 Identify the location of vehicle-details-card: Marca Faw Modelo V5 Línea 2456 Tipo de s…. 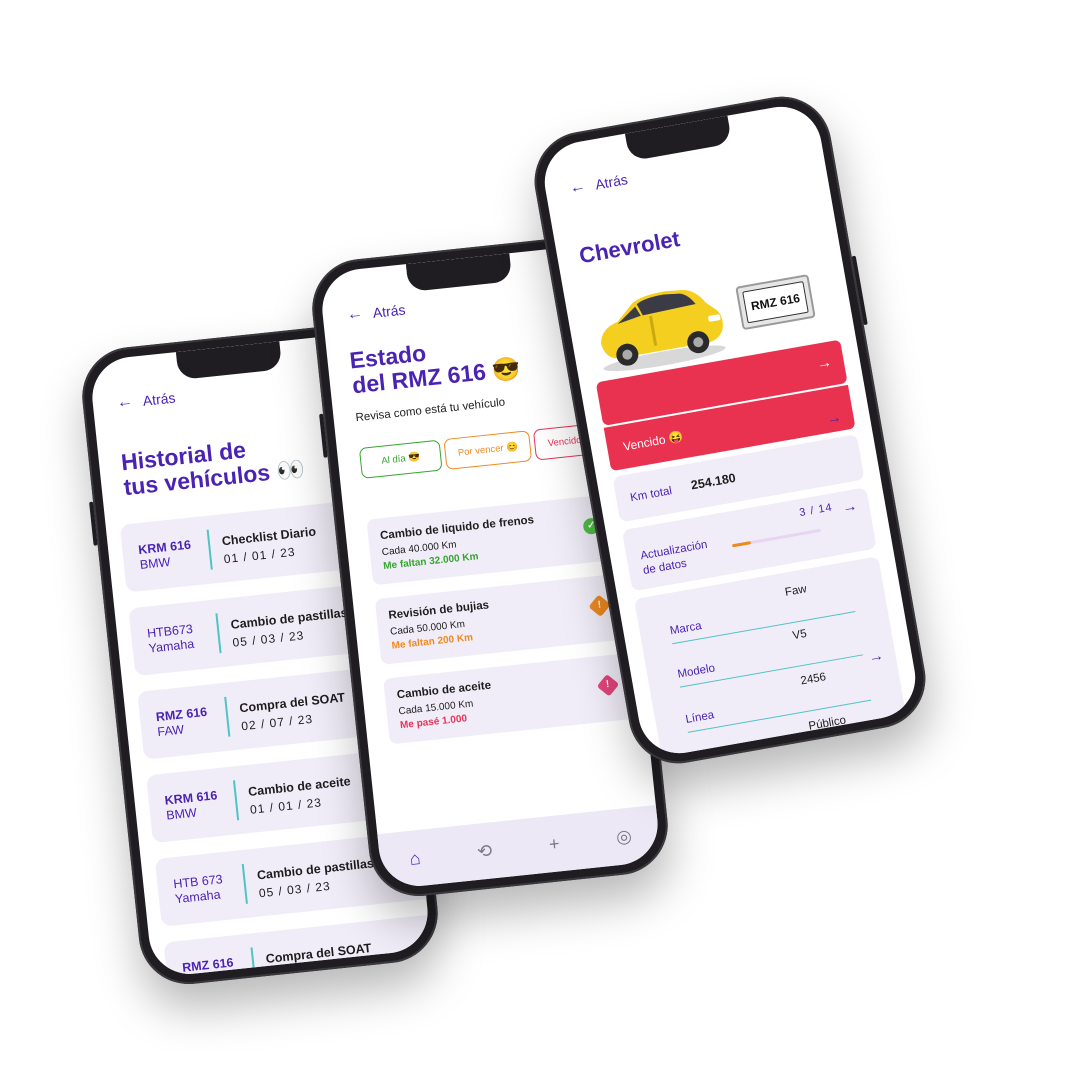
(773, 658).